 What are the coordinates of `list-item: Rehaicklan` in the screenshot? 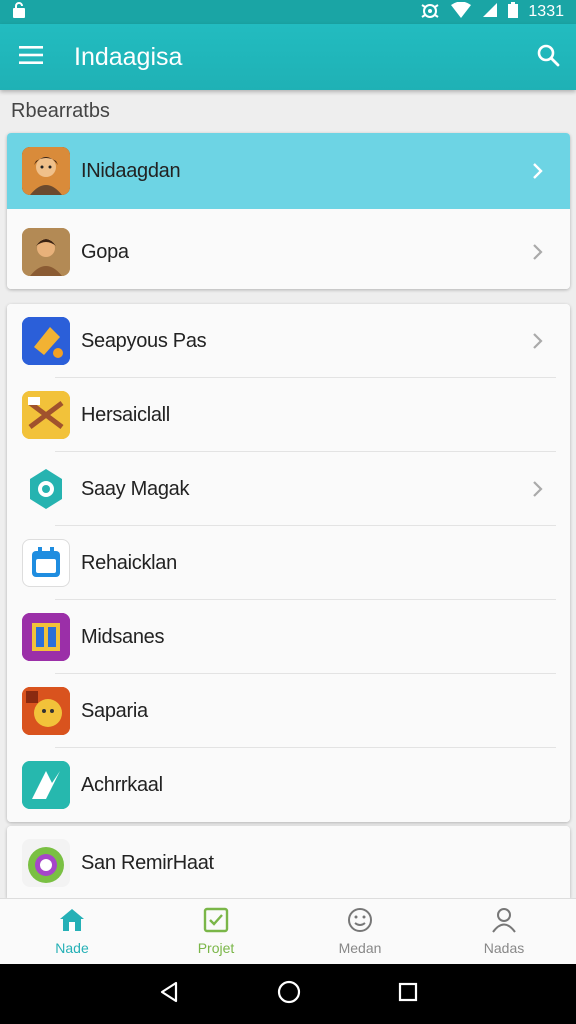 It's located at (288, 563).